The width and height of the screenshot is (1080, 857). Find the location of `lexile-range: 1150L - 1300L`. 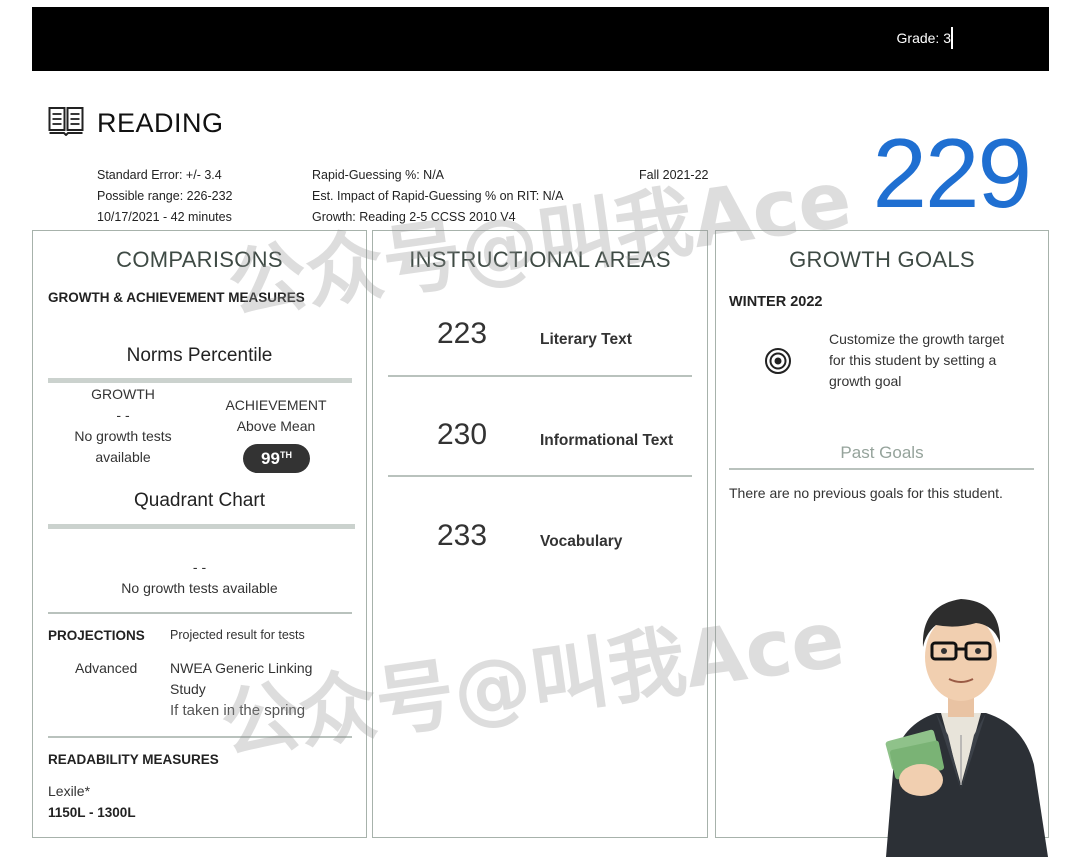

lexile-range: 1150L - 1300L is located at coordinates (92, 812).